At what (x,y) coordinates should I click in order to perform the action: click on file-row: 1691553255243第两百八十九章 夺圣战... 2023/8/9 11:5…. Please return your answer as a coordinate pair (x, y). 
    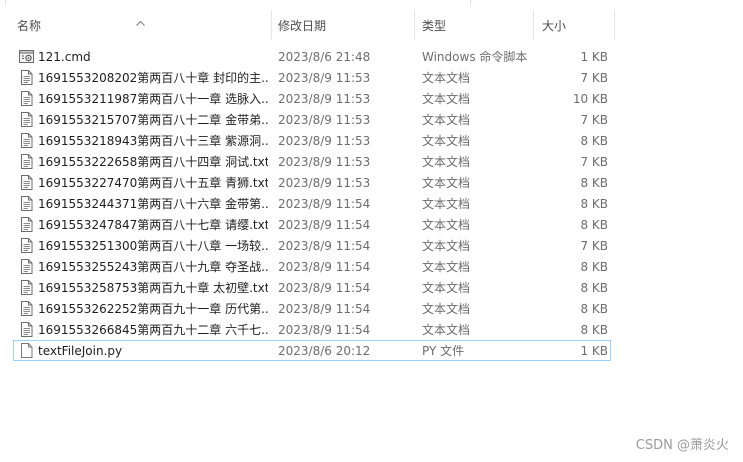
    Looking at the image, I should click on (312, 266).